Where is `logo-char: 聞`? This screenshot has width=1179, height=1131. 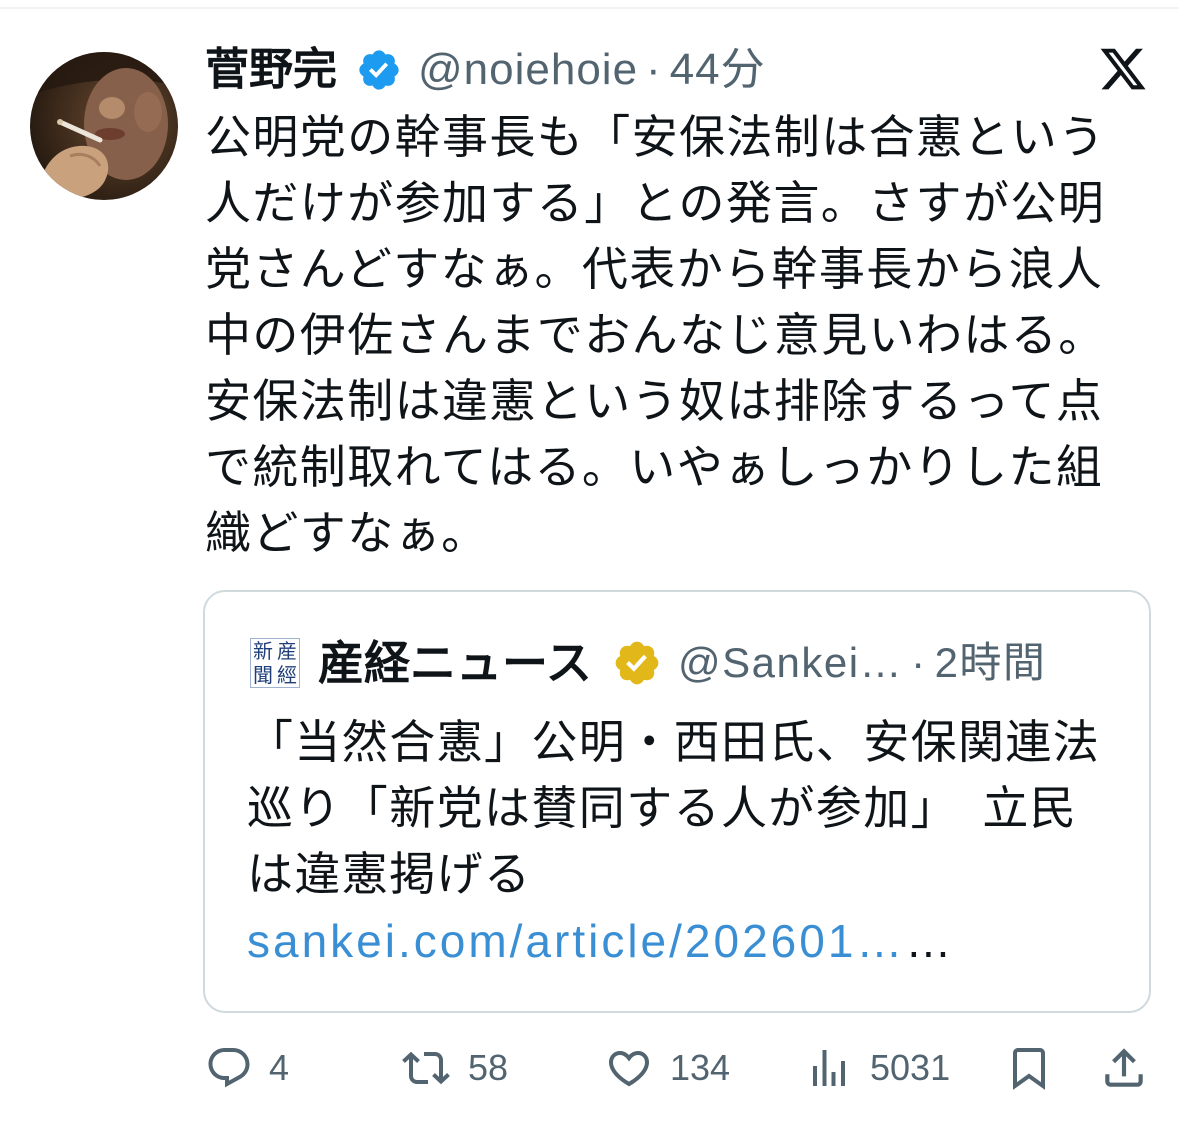
logo-char: 聞 is located at coordinates (263, 675).